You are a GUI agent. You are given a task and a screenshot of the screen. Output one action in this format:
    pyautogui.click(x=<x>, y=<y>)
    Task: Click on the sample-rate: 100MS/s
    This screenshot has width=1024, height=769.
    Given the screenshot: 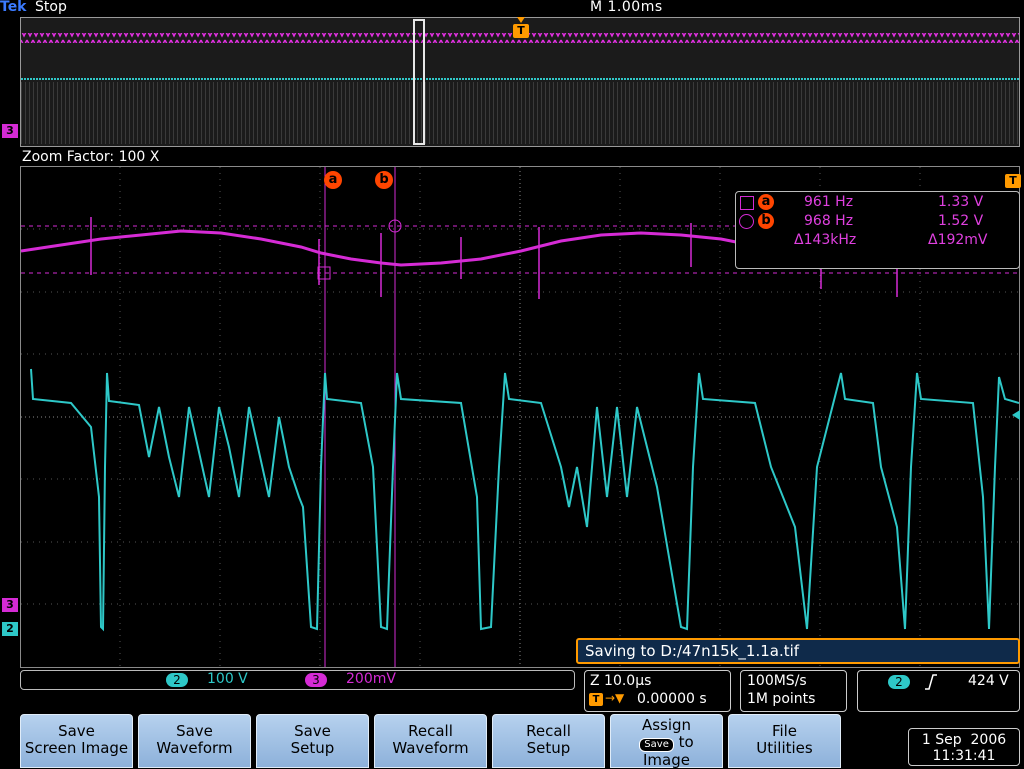 What is the action you would take?
    pyautogui.click(x=777, y=681)
    